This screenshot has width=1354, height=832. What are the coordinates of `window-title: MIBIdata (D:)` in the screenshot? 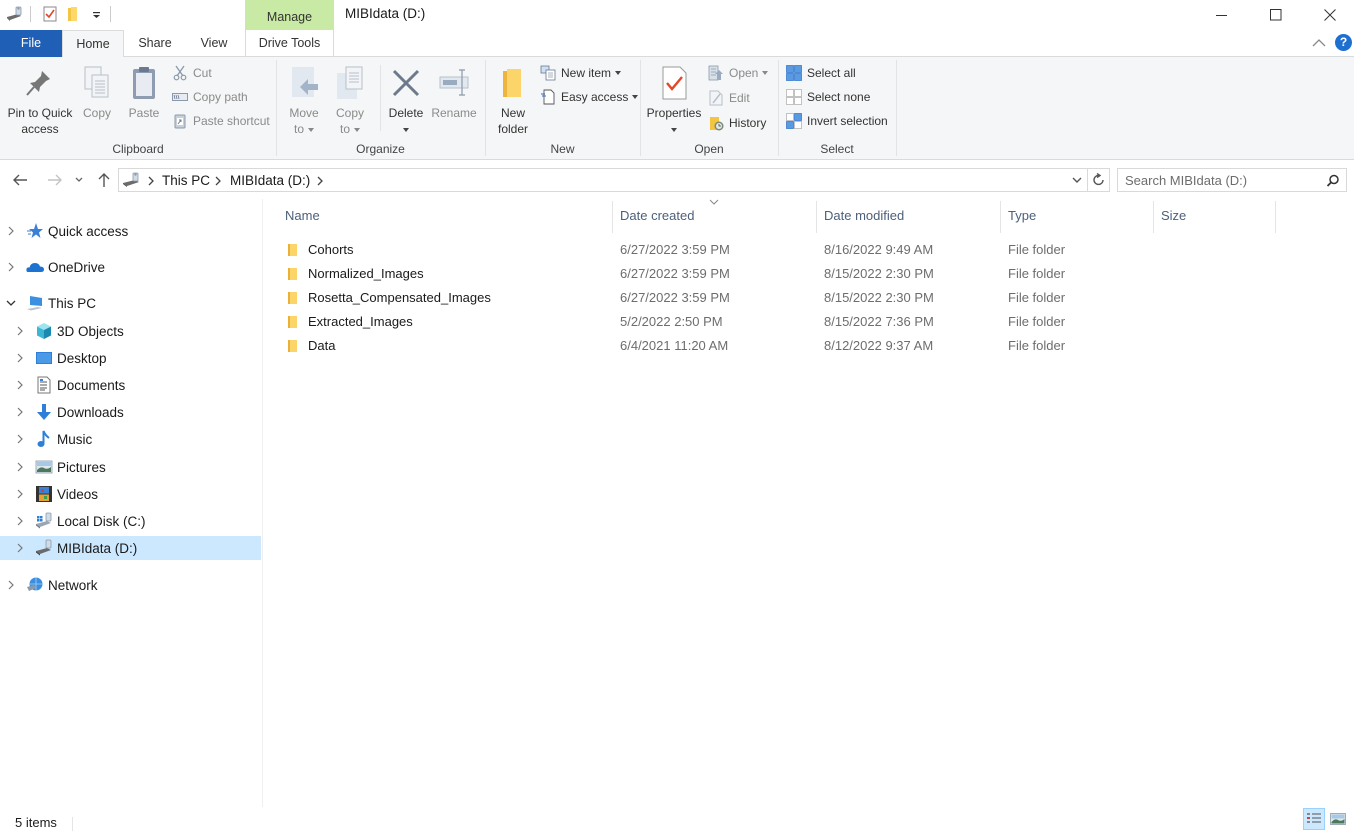 It's located at (385, 13).